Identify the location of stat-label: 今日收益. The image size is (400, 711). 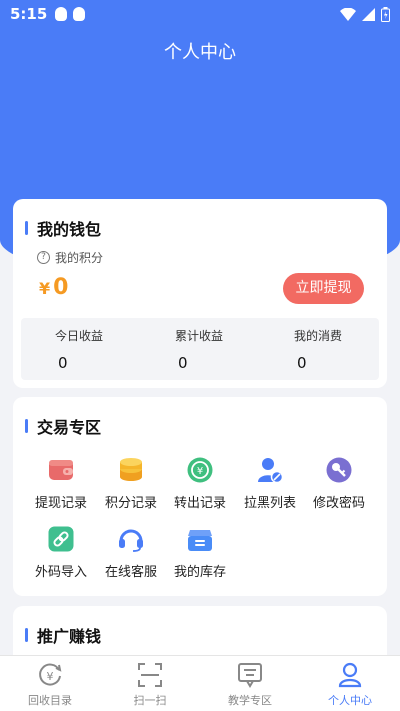
(79, 336).